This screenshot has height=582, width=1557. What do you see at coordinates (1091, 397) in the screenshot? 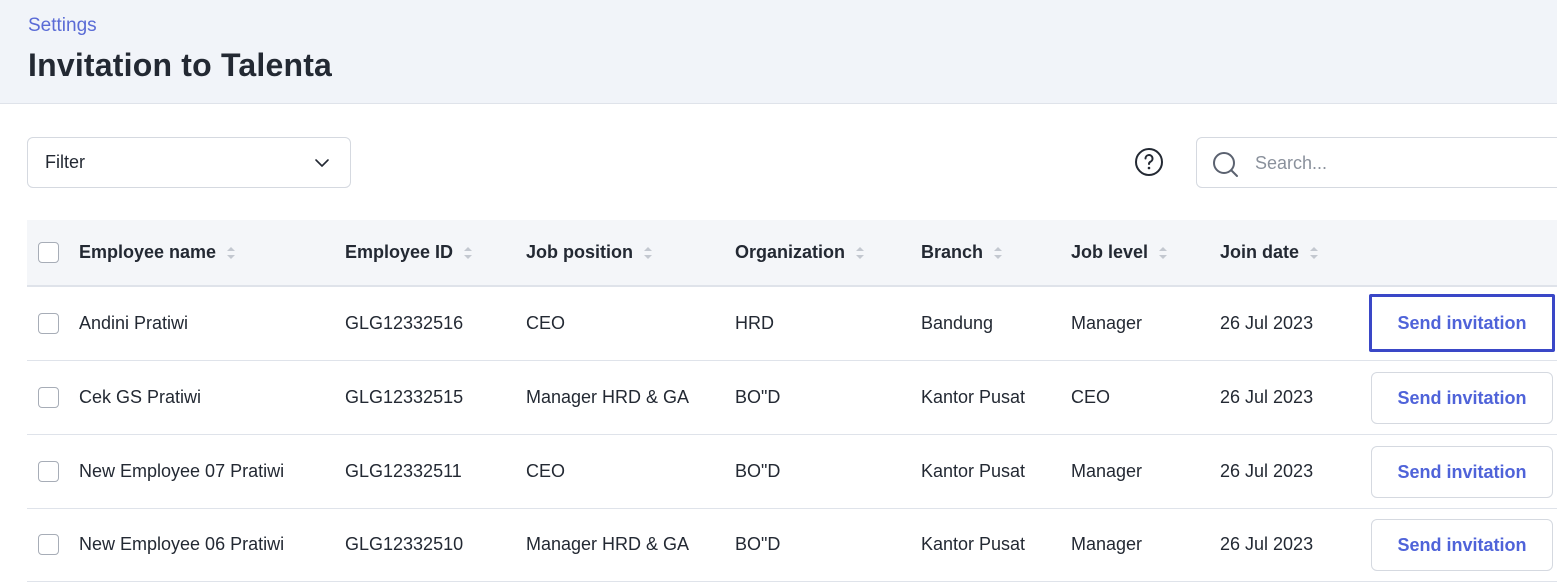
I see `cell-job-level: CEO` at bounding box center [1091, 397].